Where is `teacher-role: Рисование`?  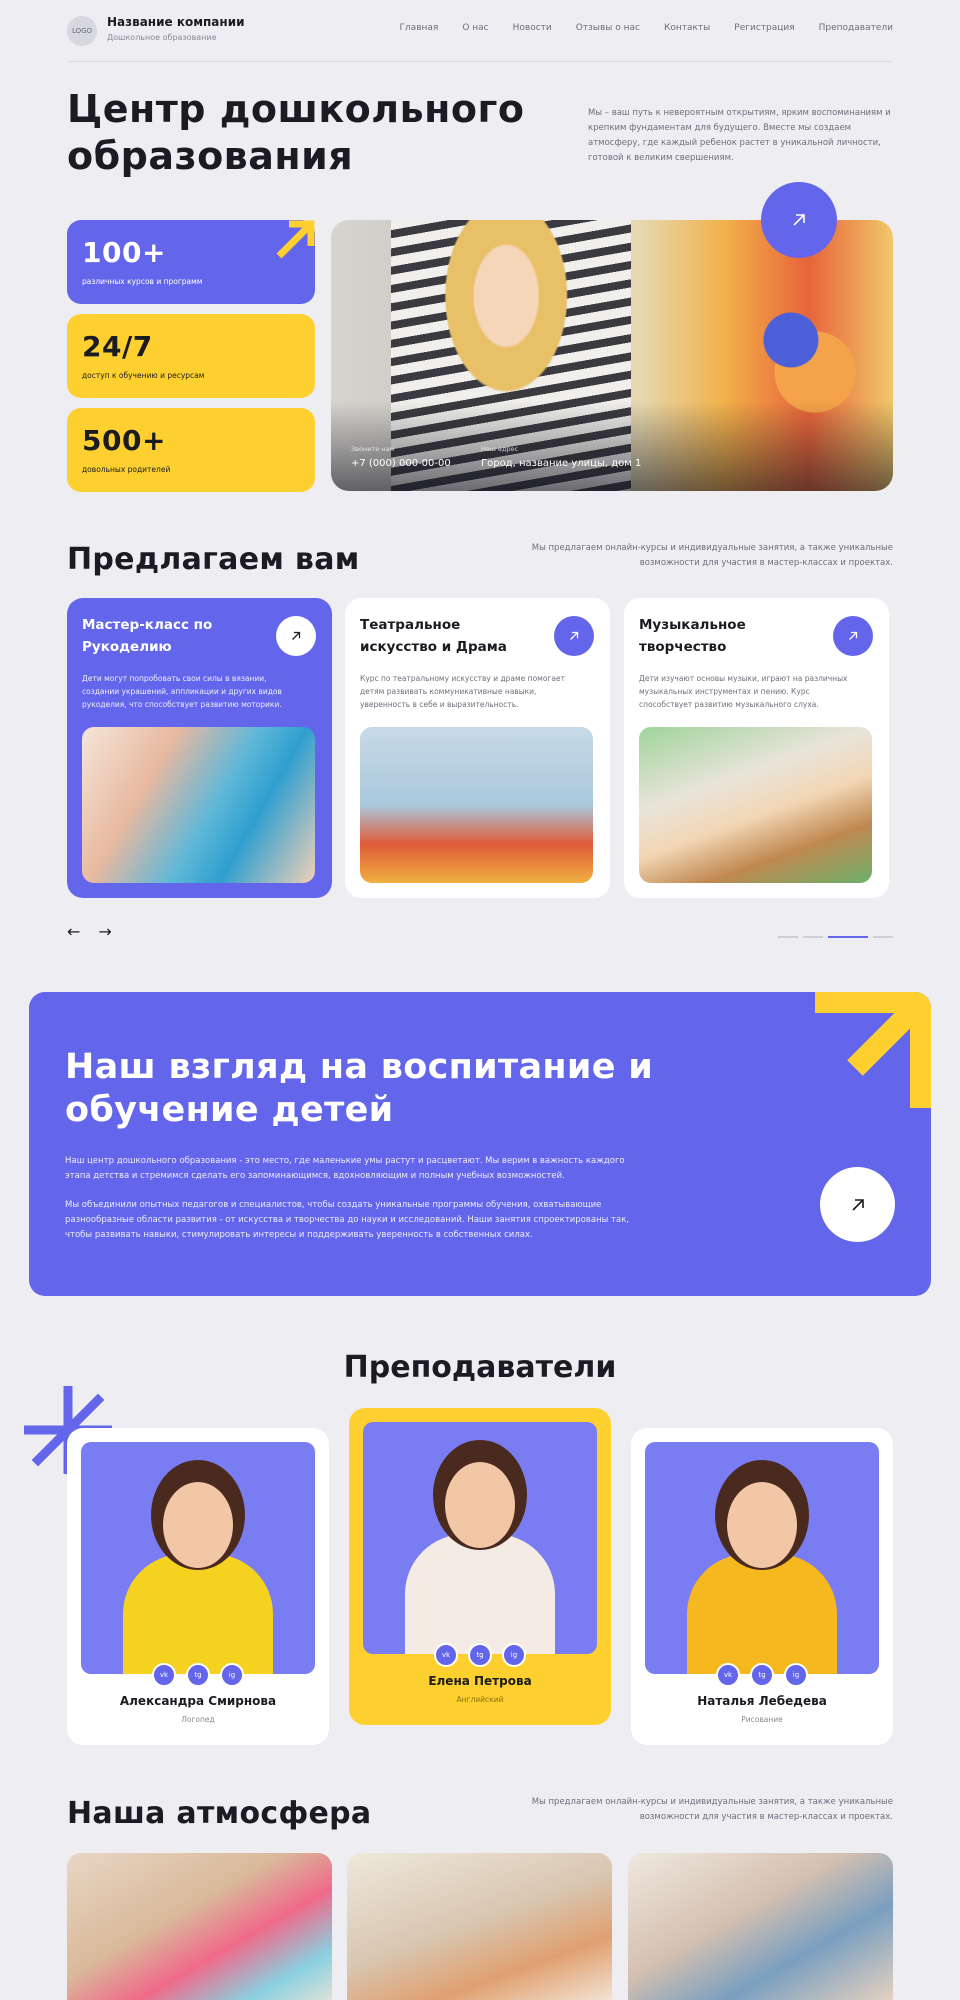
teacher-role: Рисование is located at coordinates (762, 1719).